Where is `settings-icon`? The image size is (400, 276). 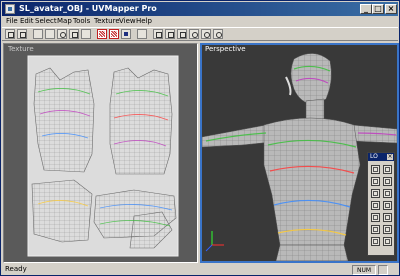 settings-icon is located at coordinates (218, 34).